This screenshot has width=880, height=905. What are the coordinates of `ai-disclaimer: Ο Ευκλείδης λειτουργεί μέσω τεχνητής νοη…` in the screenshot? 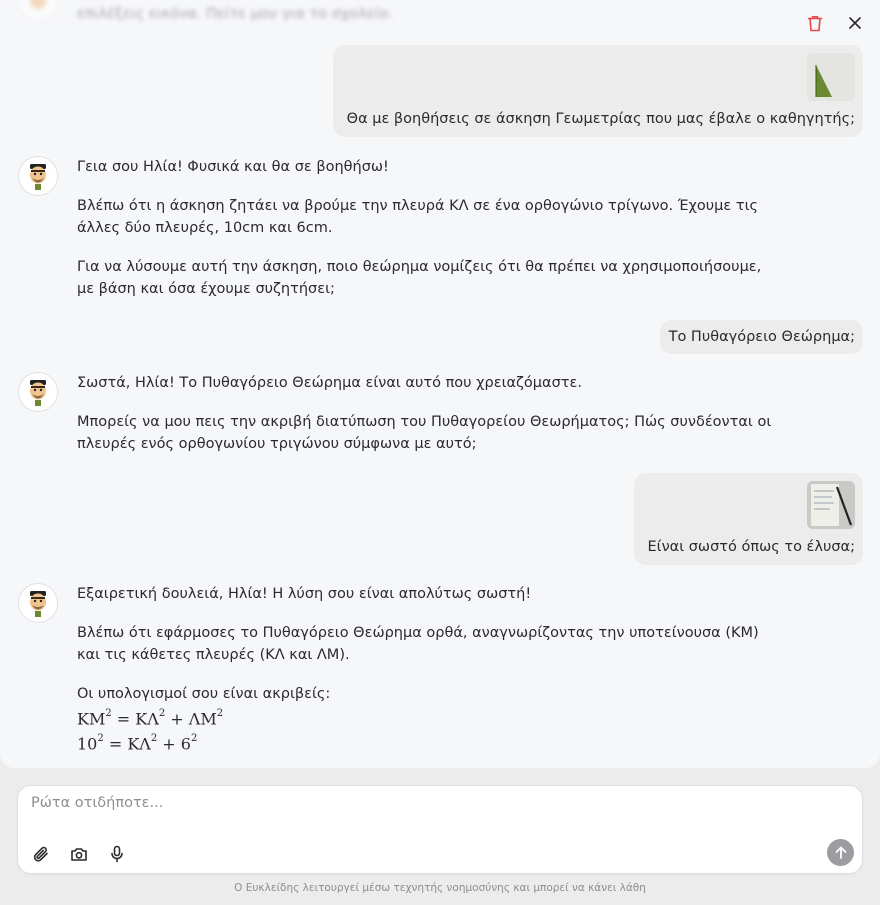 It's located at (440, 888).